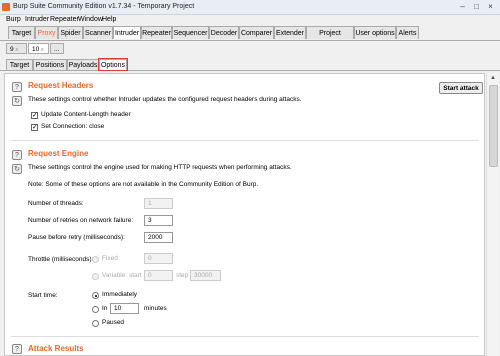 The height and width of the screenshot is (356, 500). I want to click on threads-label: Number of threads:, so click(56, 203).